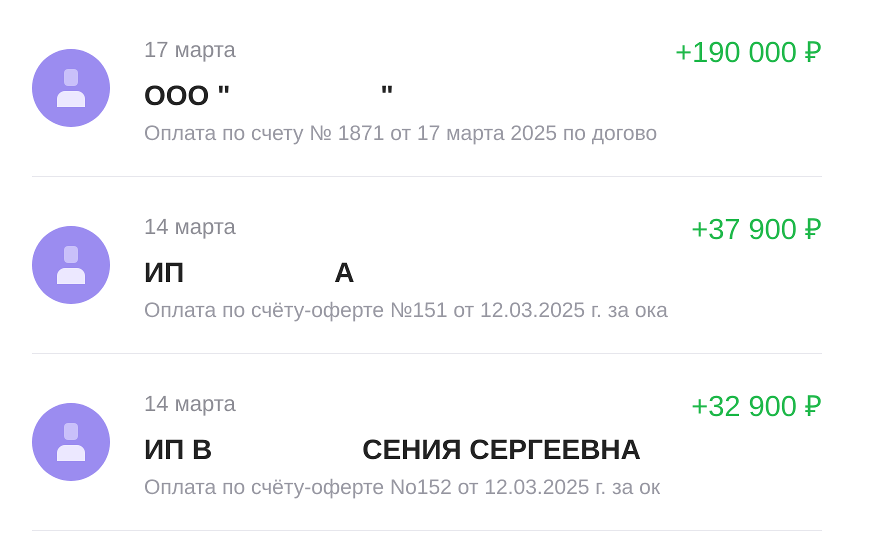 This screenshot has width=886, height=553. Describe the element at coordinates (401, 134) in the screenshot. I see `payment-description: Оплата по счету № 1871 от 17 марта 2025 по догово` at that location.